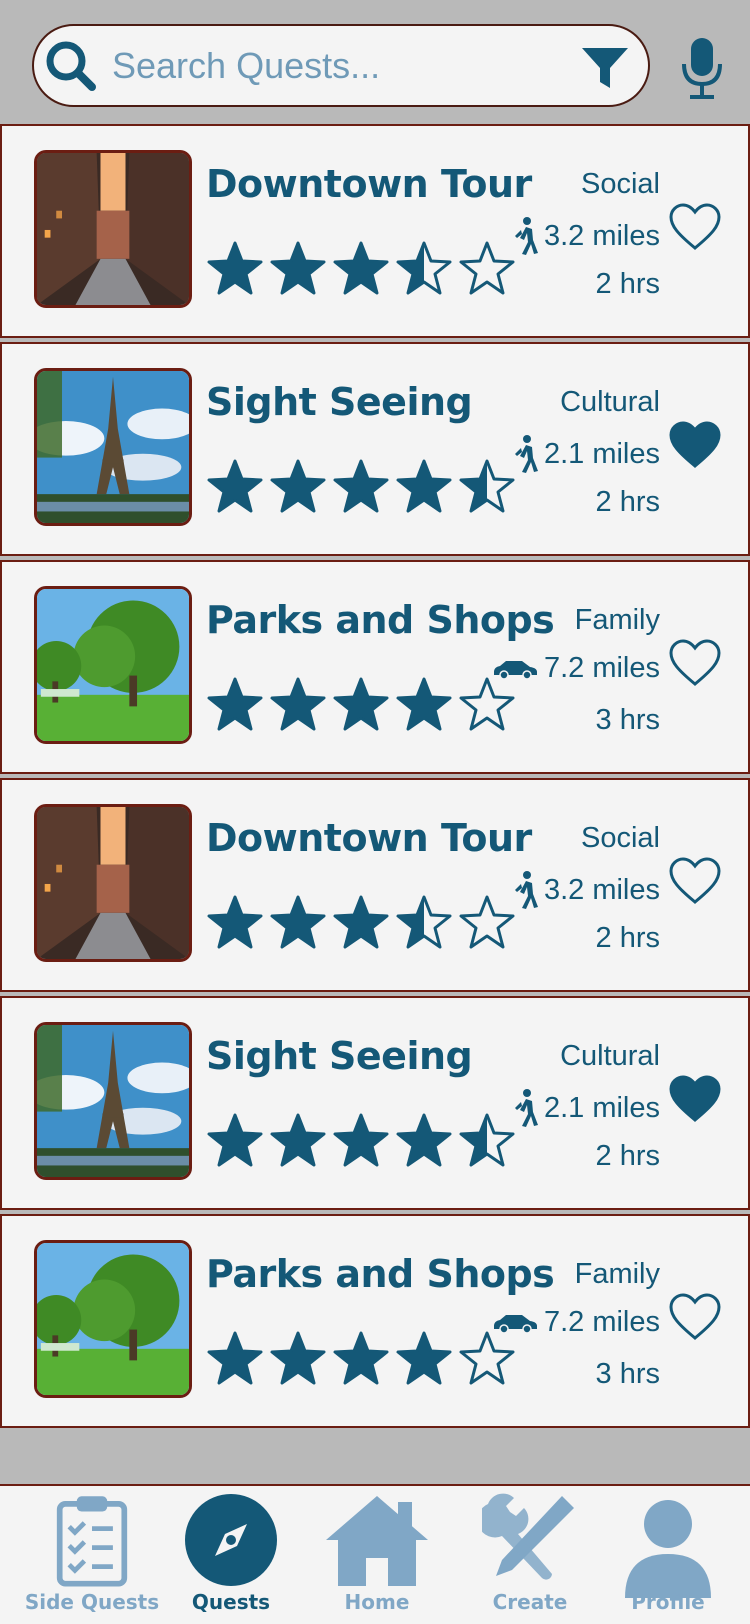  I want to click on nav-label: Profile, so click(668, 1602).